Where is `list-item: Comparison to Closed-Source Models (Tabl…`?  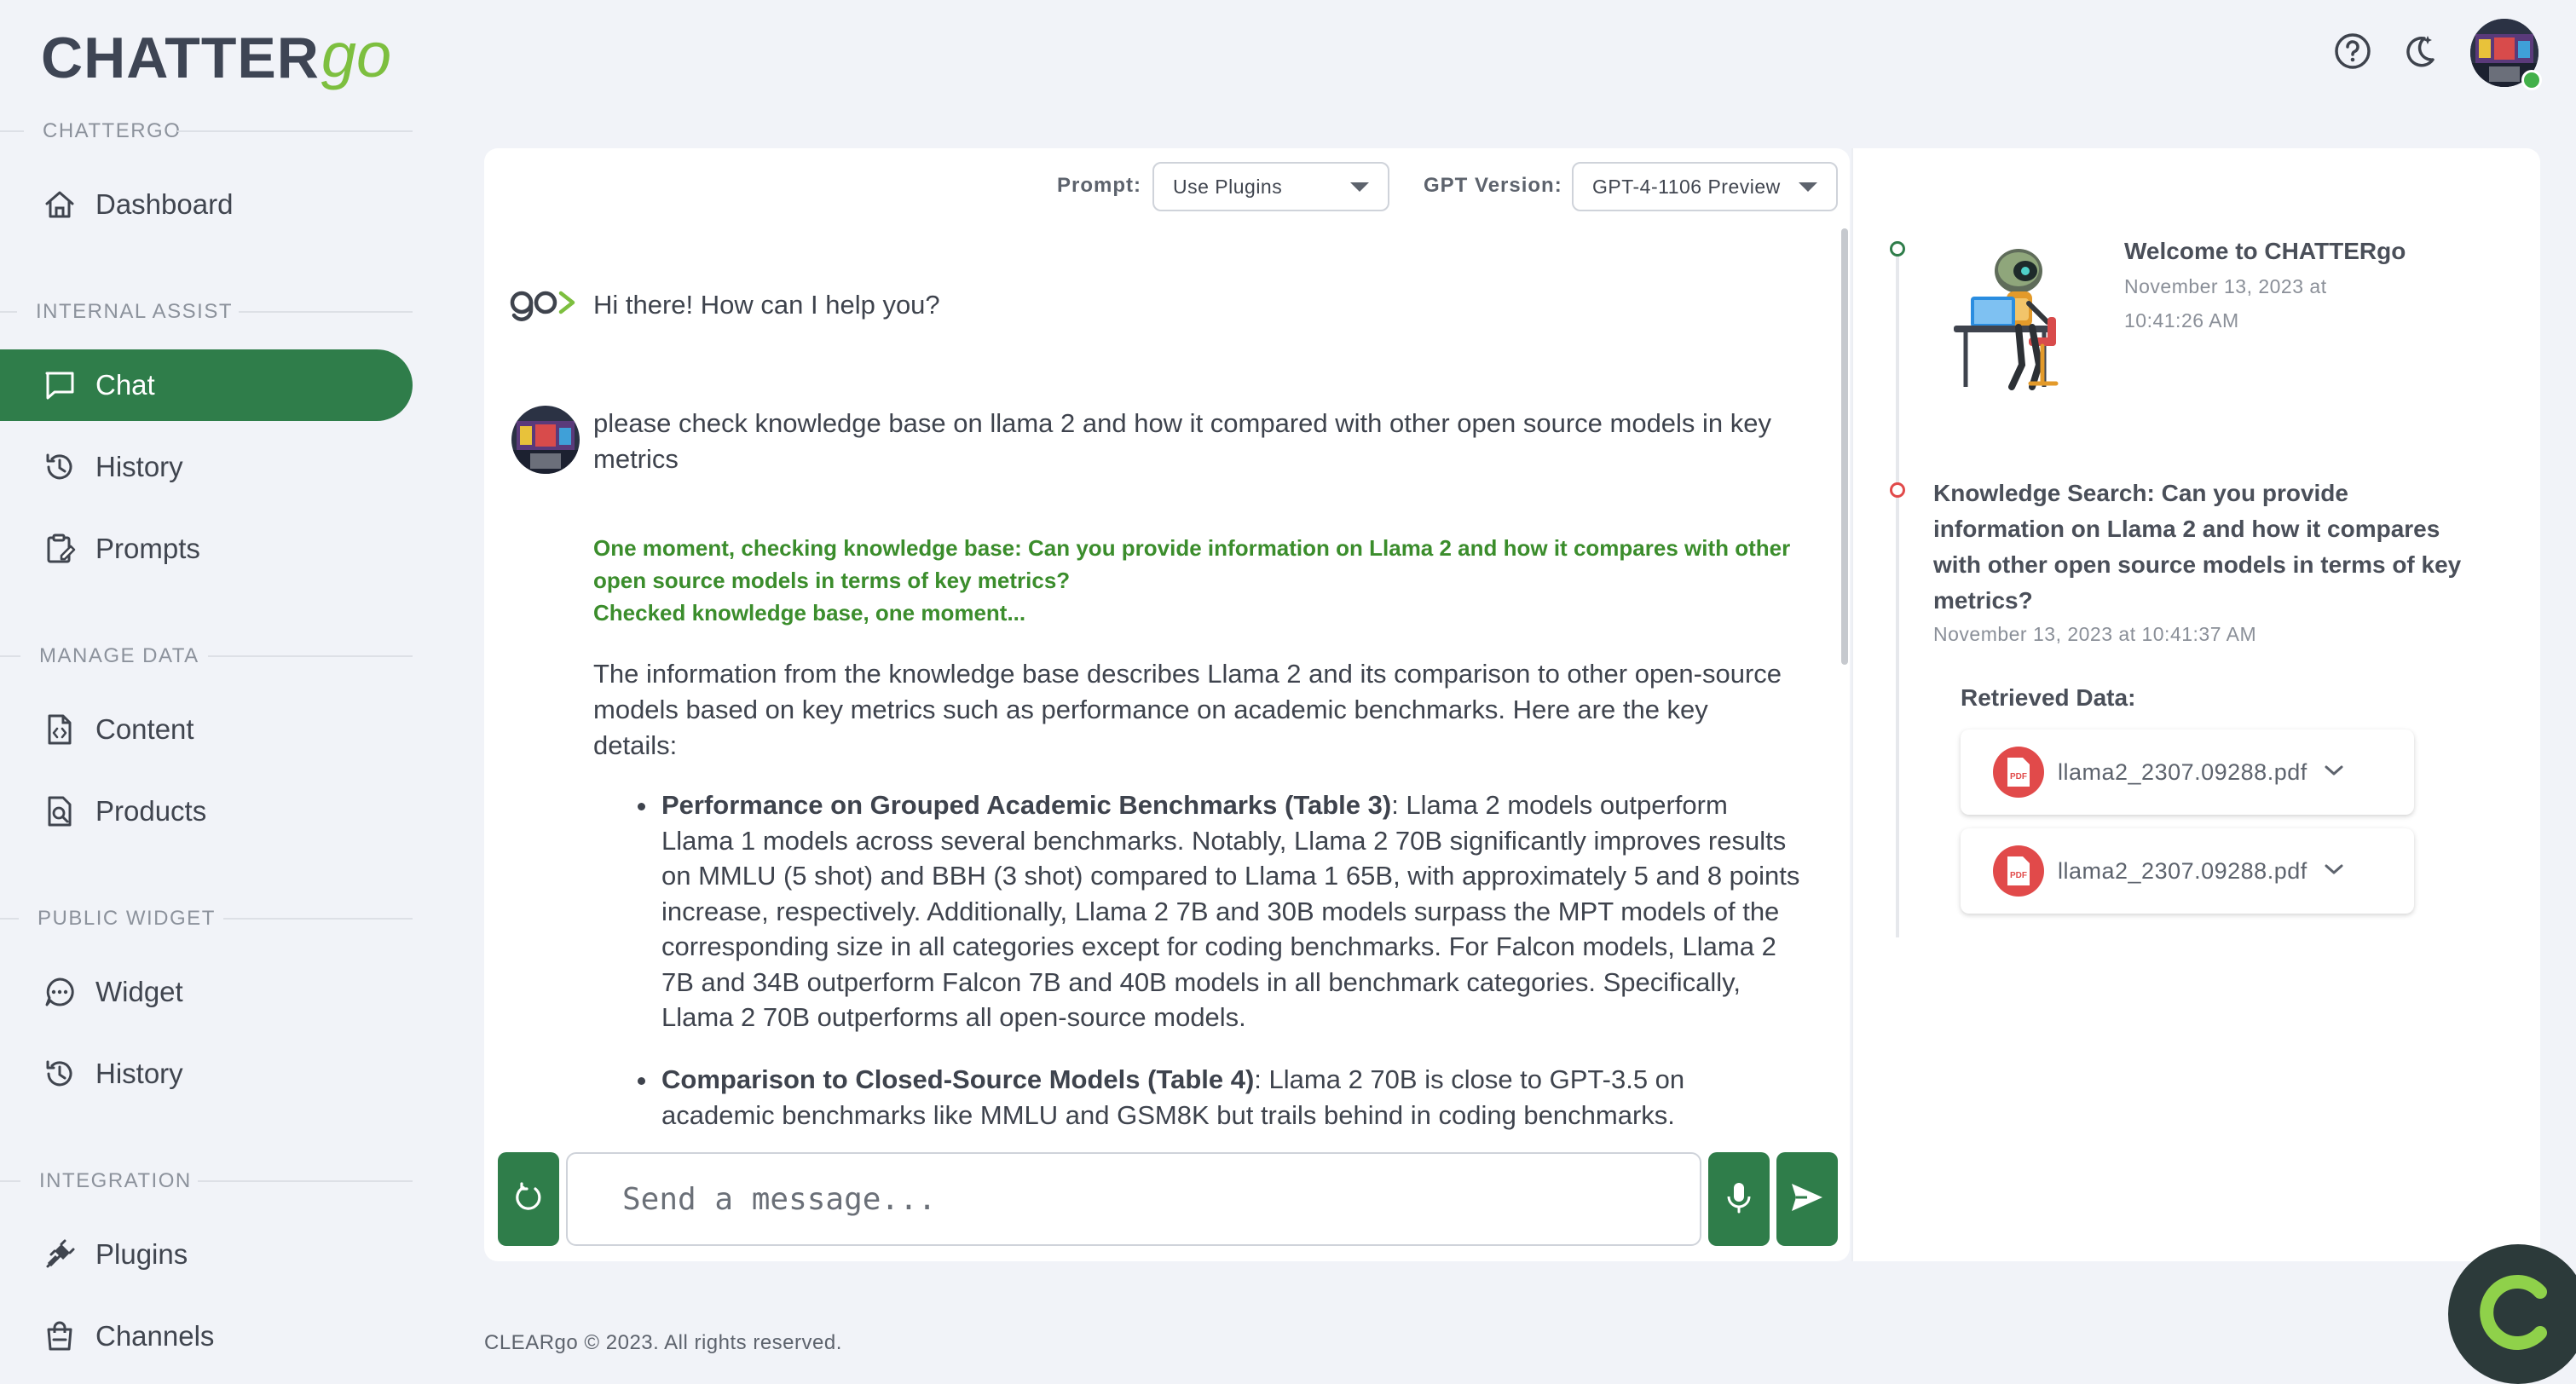
list-item: Comparison to Closed-Source Models (Tabl… is located at coordinates (1232, 1097).